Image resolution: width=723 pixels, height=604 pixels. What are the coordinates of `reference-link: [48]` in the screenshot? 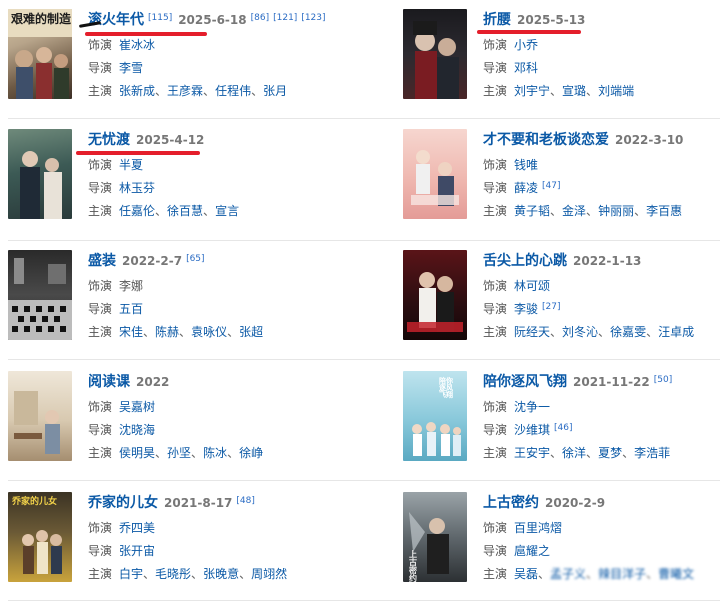 It's located at (245, 501).